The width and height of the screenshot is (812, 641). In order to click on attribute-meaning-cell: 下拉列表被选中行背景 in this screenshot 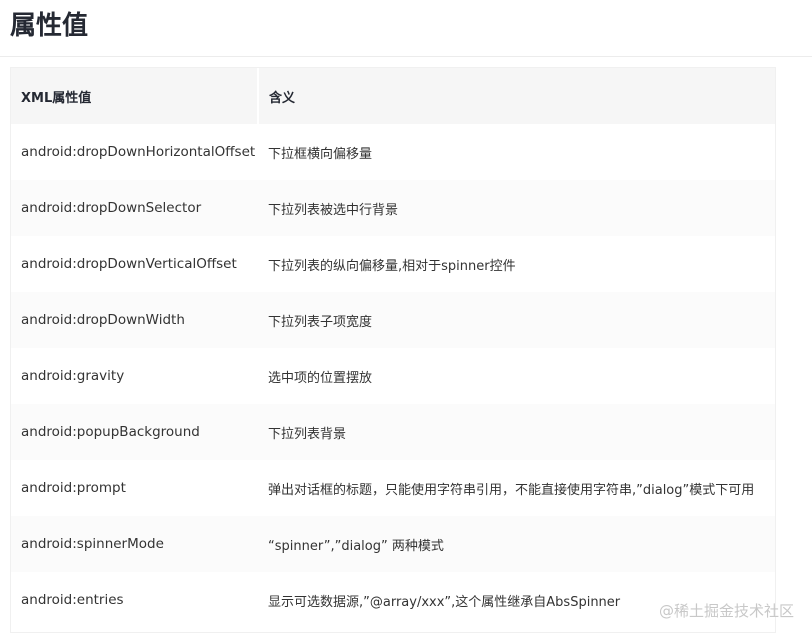, I will do `click(516, 208)`.